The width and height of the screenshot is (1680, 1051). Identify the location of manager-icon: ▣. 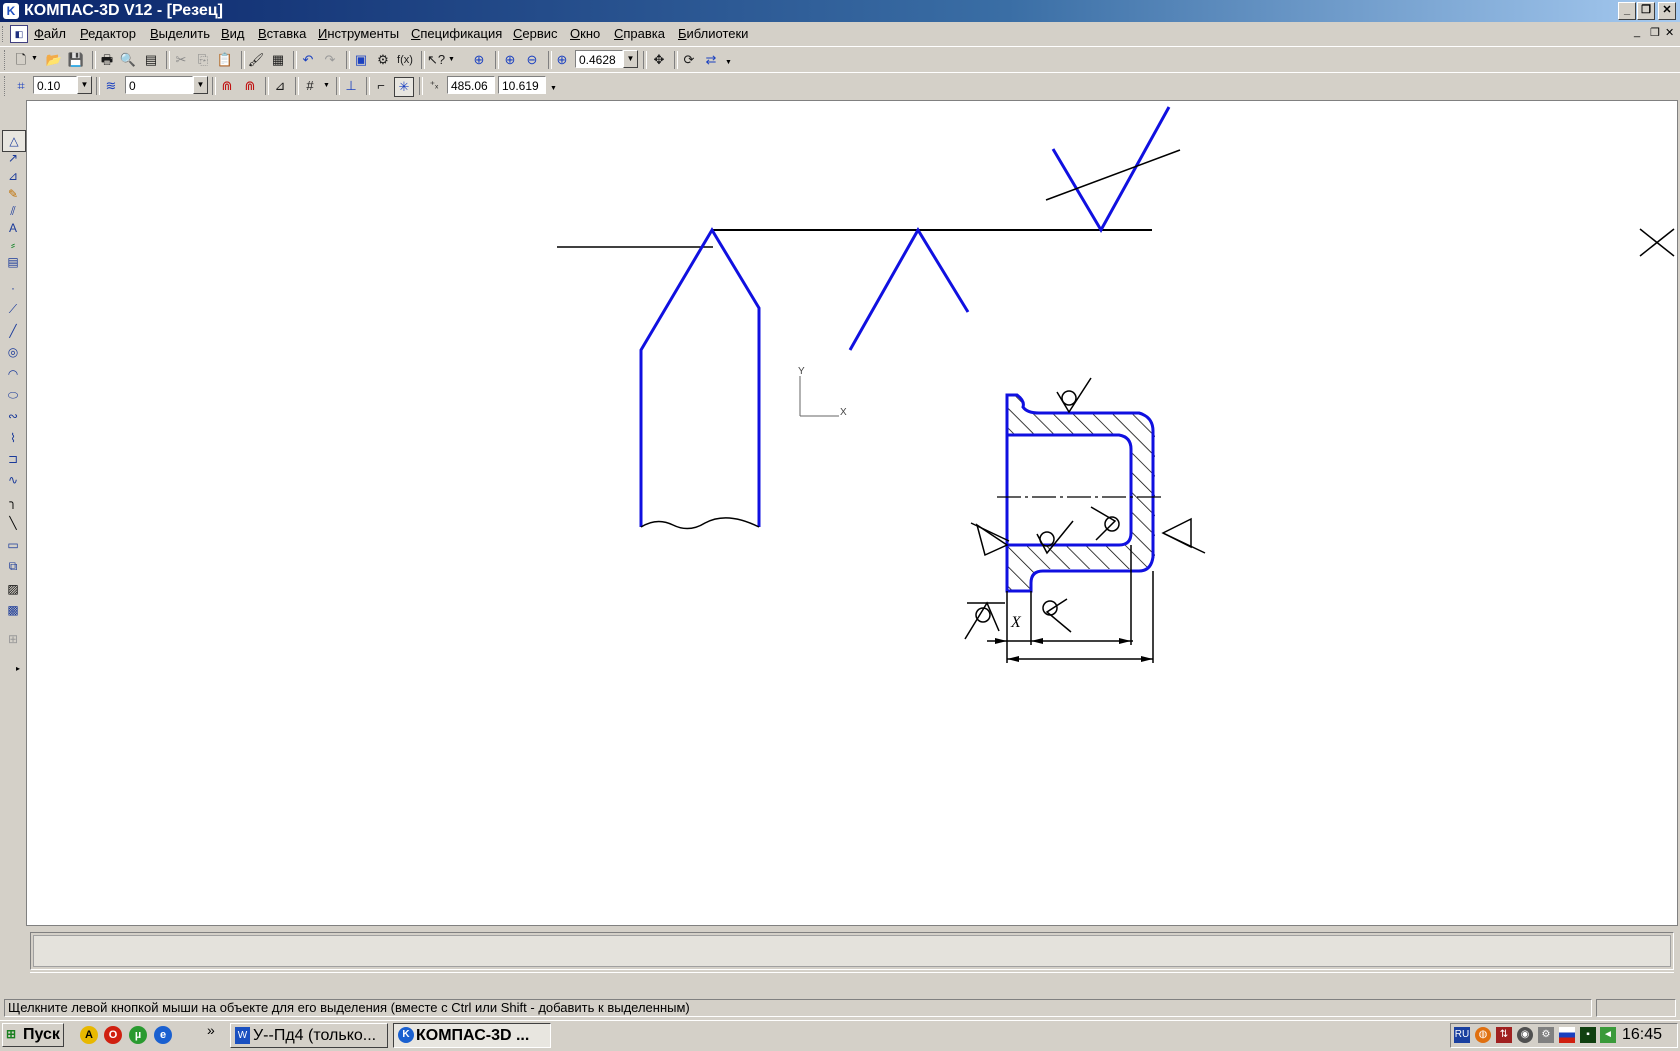
(361, 60).